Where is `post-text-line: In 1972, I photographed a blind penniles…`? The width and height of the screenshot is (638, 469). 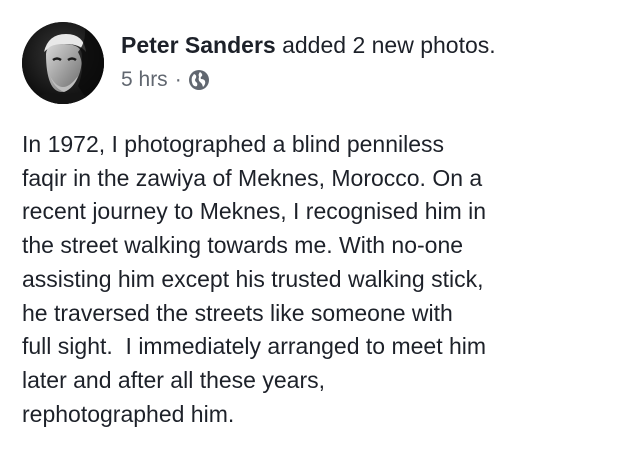 post-text-line: In 1972, I photographed a blind penniles… is located at coordinates (233, 144).